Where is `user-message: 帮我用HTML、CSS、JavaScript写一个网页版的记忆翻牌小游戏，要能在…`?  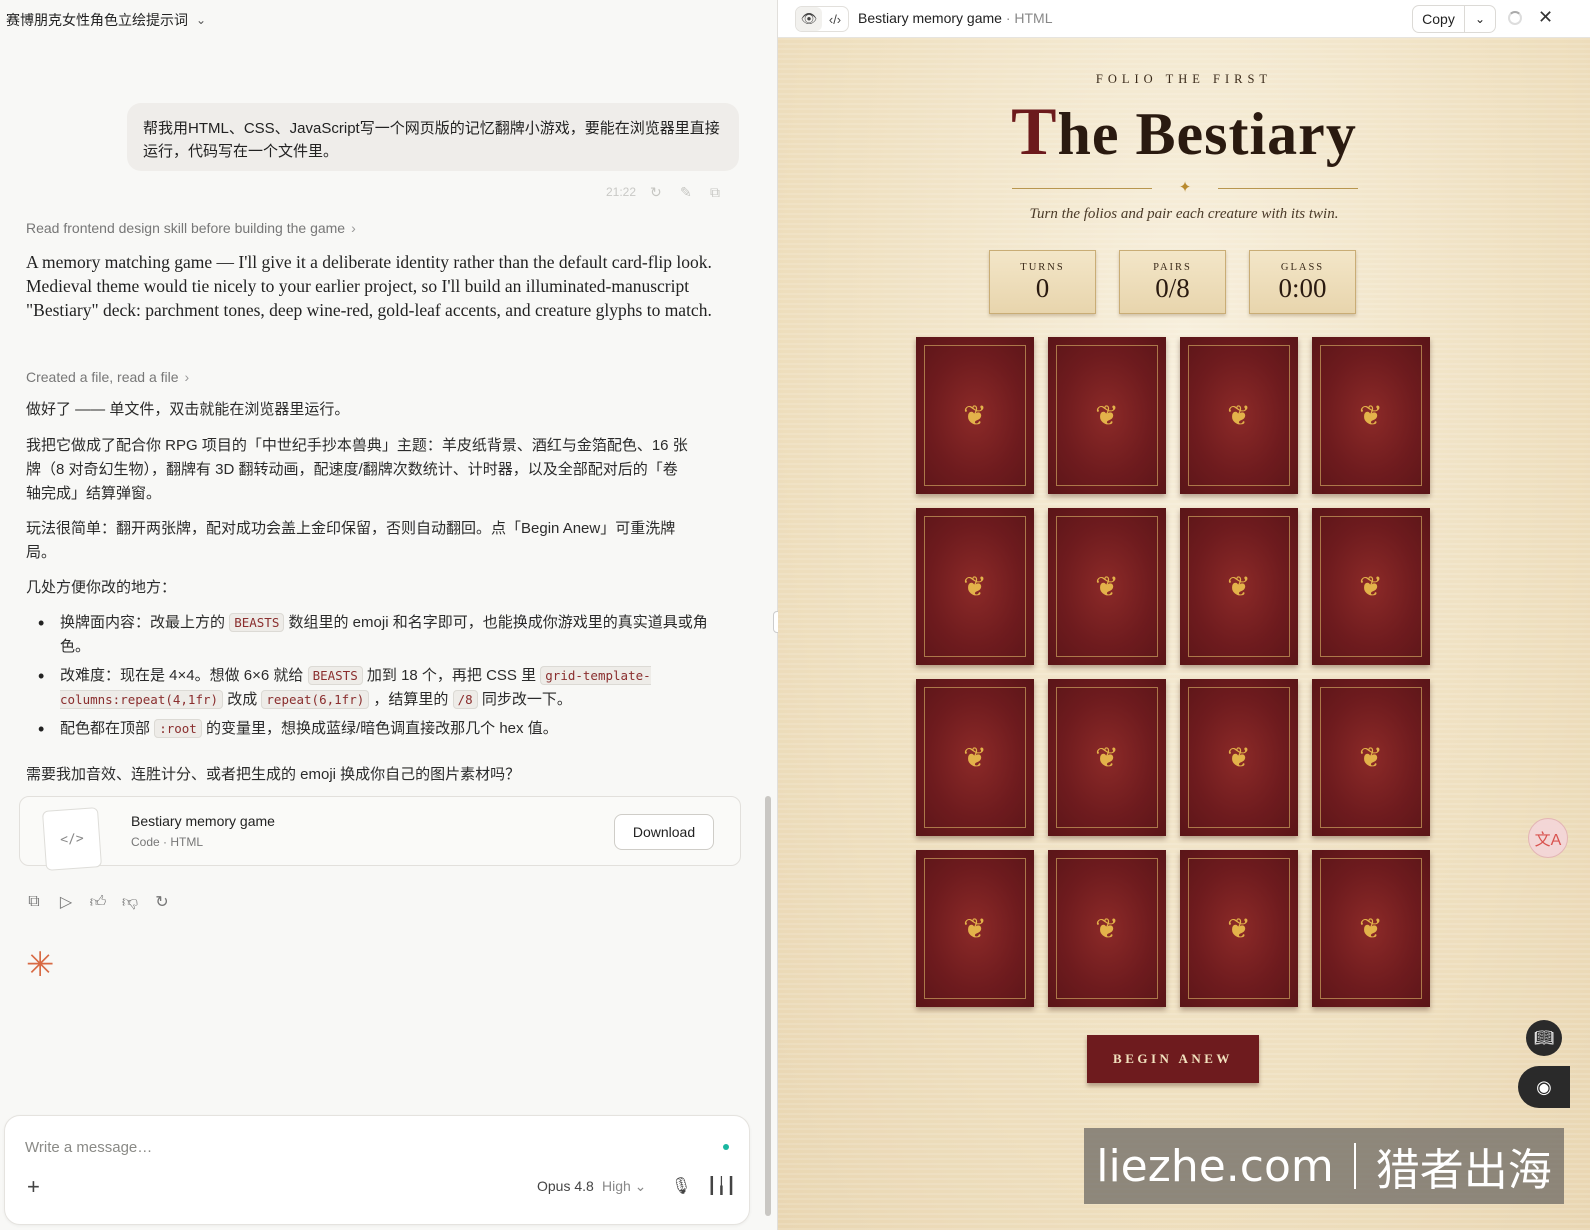
user-message: 帮我用HTML、CSS、JavaScript写一个网页版的记忆翻牌小游戏，要能在… is located at coordinates (433, 137).